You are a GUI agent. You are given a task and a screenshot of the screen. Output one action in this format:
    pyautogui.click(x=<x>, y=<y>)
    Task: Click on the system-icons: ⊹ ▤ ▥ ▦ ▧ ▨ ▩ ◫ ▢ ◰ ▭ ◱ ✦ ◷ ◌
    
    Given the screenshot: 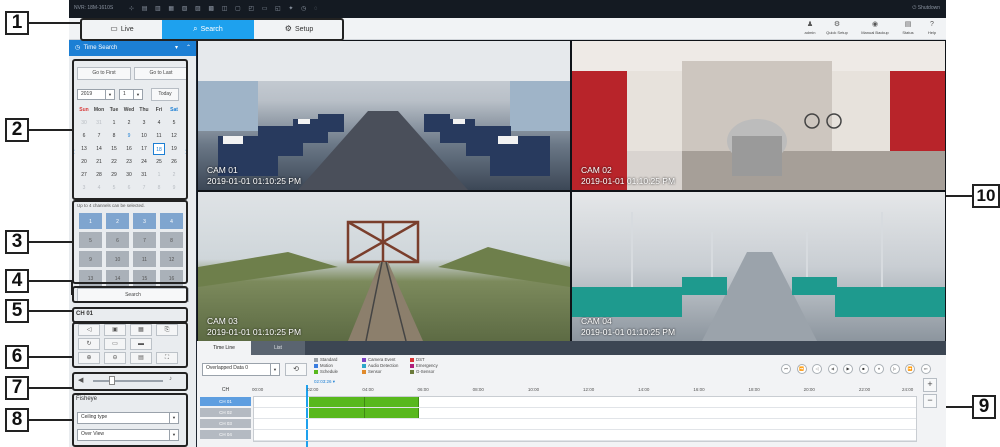 What is the action you would take?
    pyautogui.click(x=225, y=9)
    